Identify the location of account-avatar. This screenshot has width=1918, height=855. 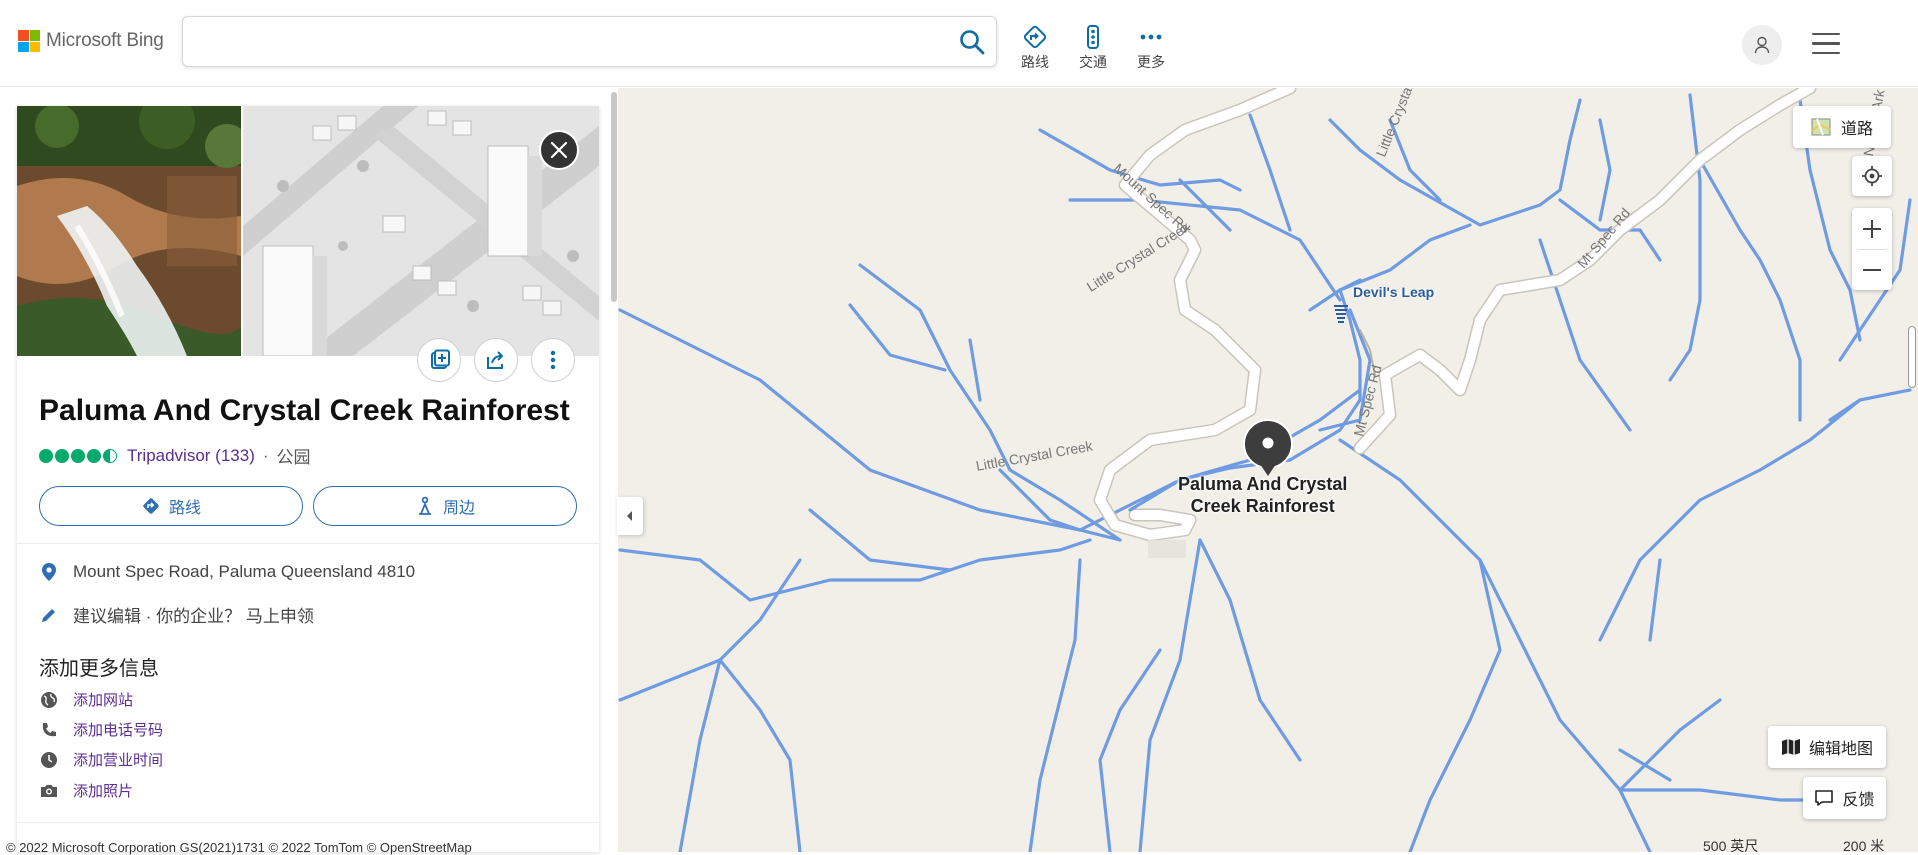
(1762, 45).